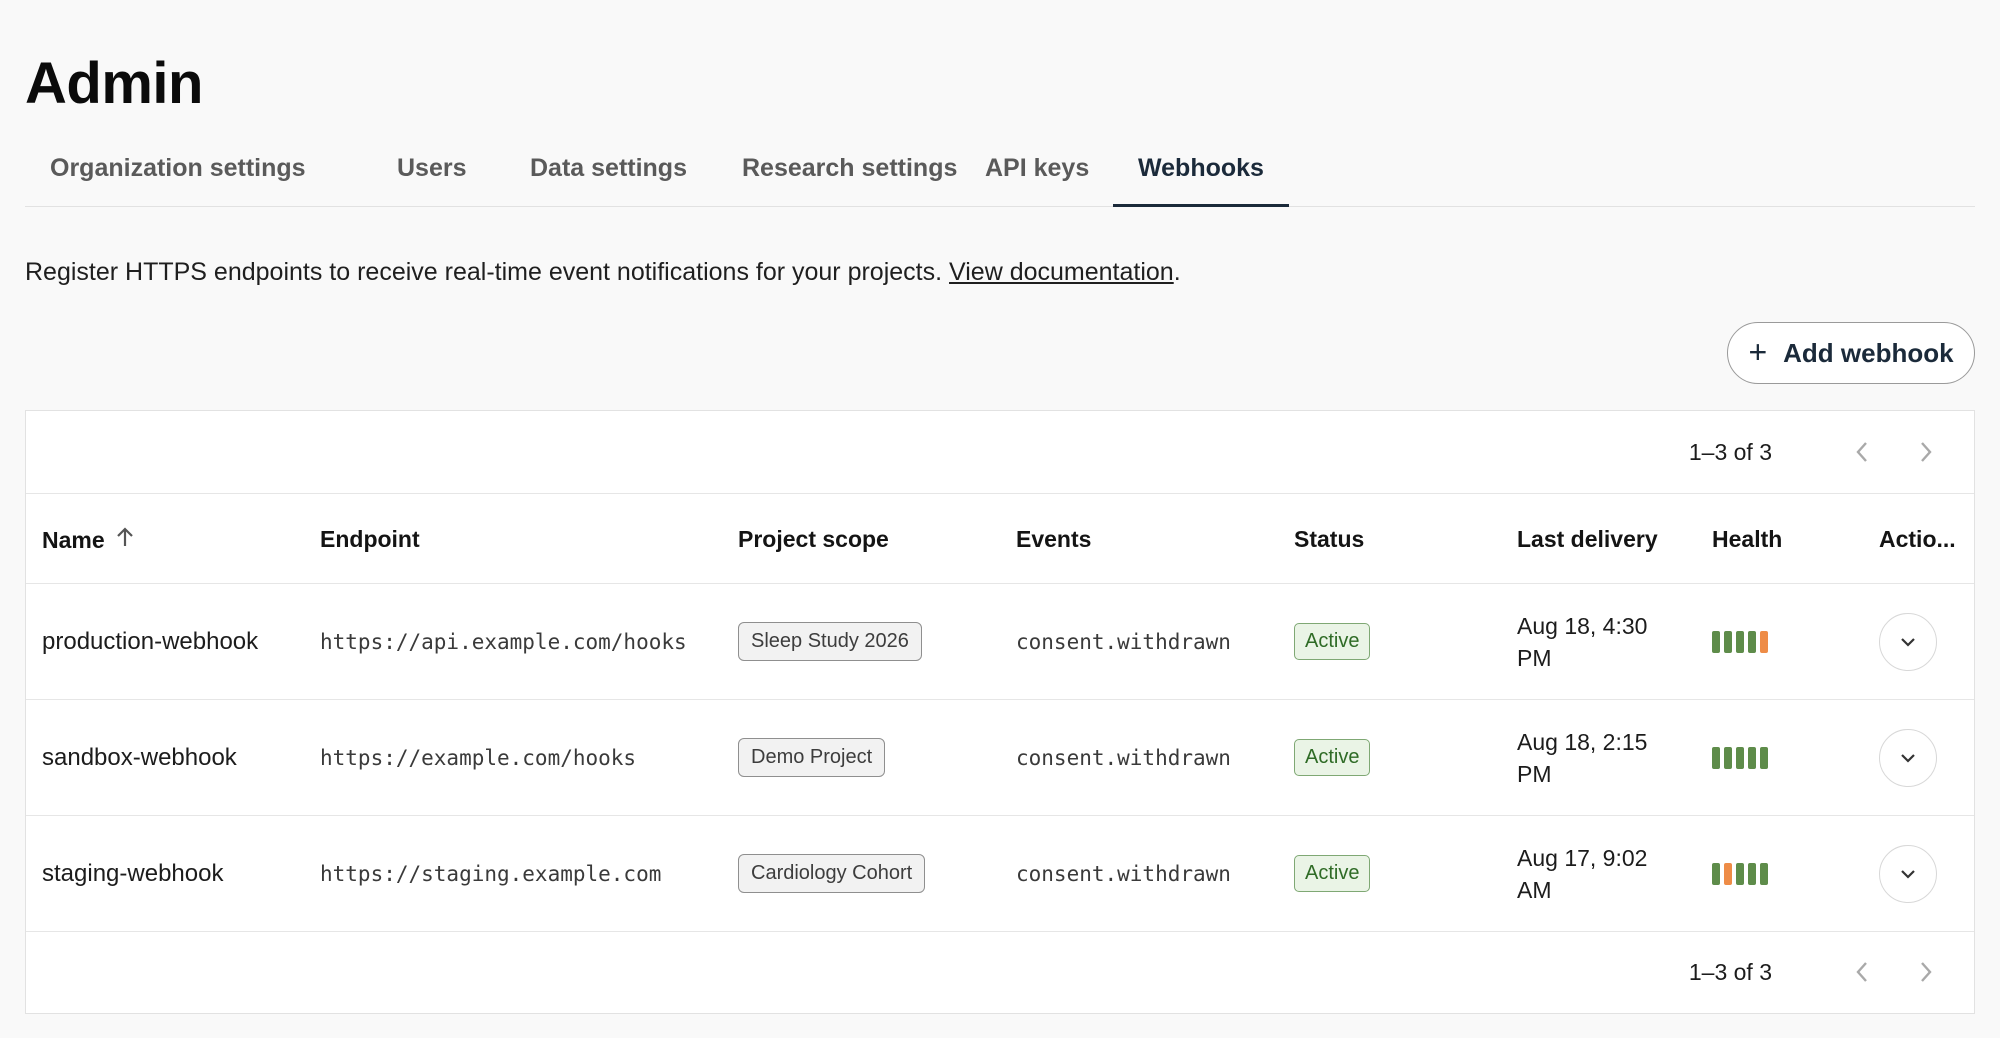 Image resolution: width=2000 pixels, height=1038 pixels. Describe the element at coordinates (1868, 352) in the screenshot. I see `add-webhook-label: Add webhook` at that location.